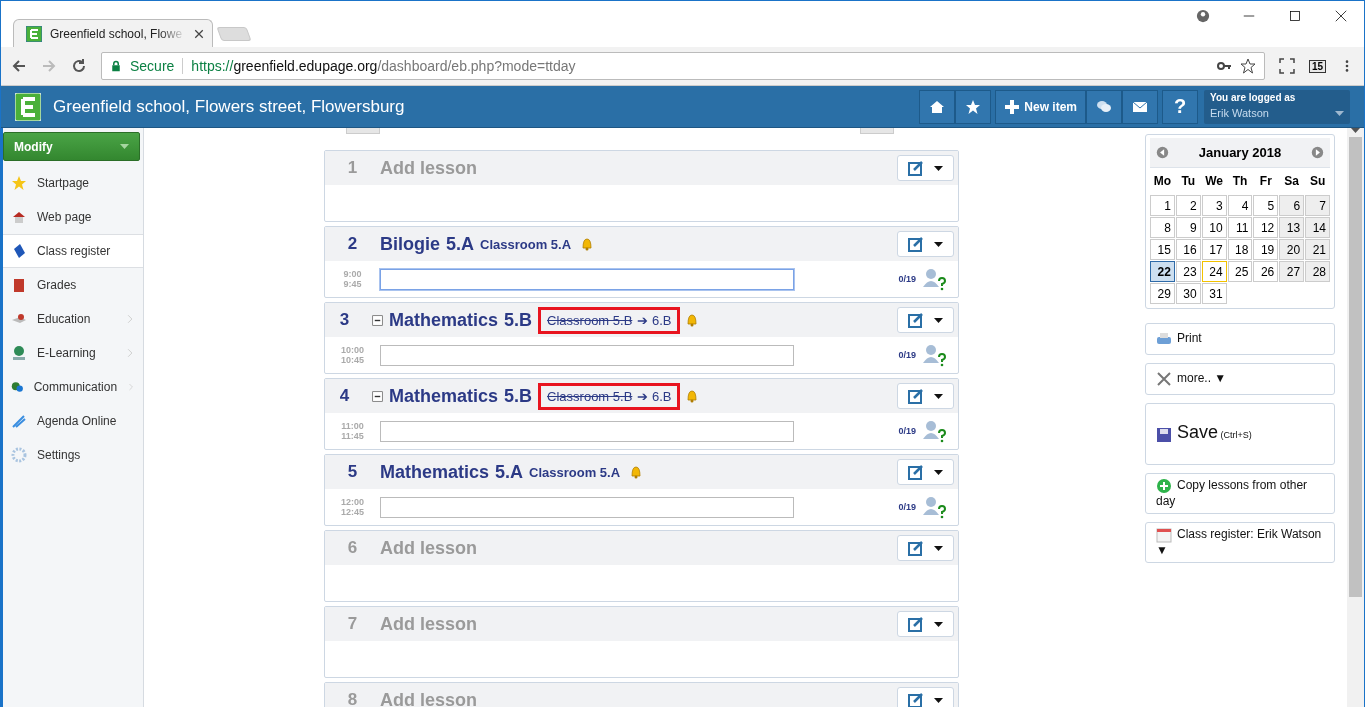 The image size is (1365, 707). What do you see at coordinates (352, 431) in the screenshot?
I see `lesson-time: 11:00 11:45` at bounding box center [352, 431].